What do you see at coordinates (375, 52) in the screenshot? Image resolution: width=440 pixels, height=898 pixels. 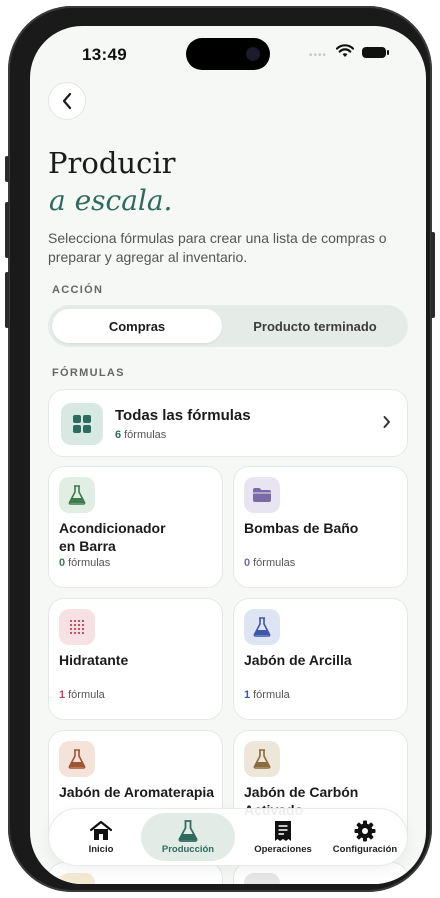 I see `battery-icon` at bounding box center [375, 52].